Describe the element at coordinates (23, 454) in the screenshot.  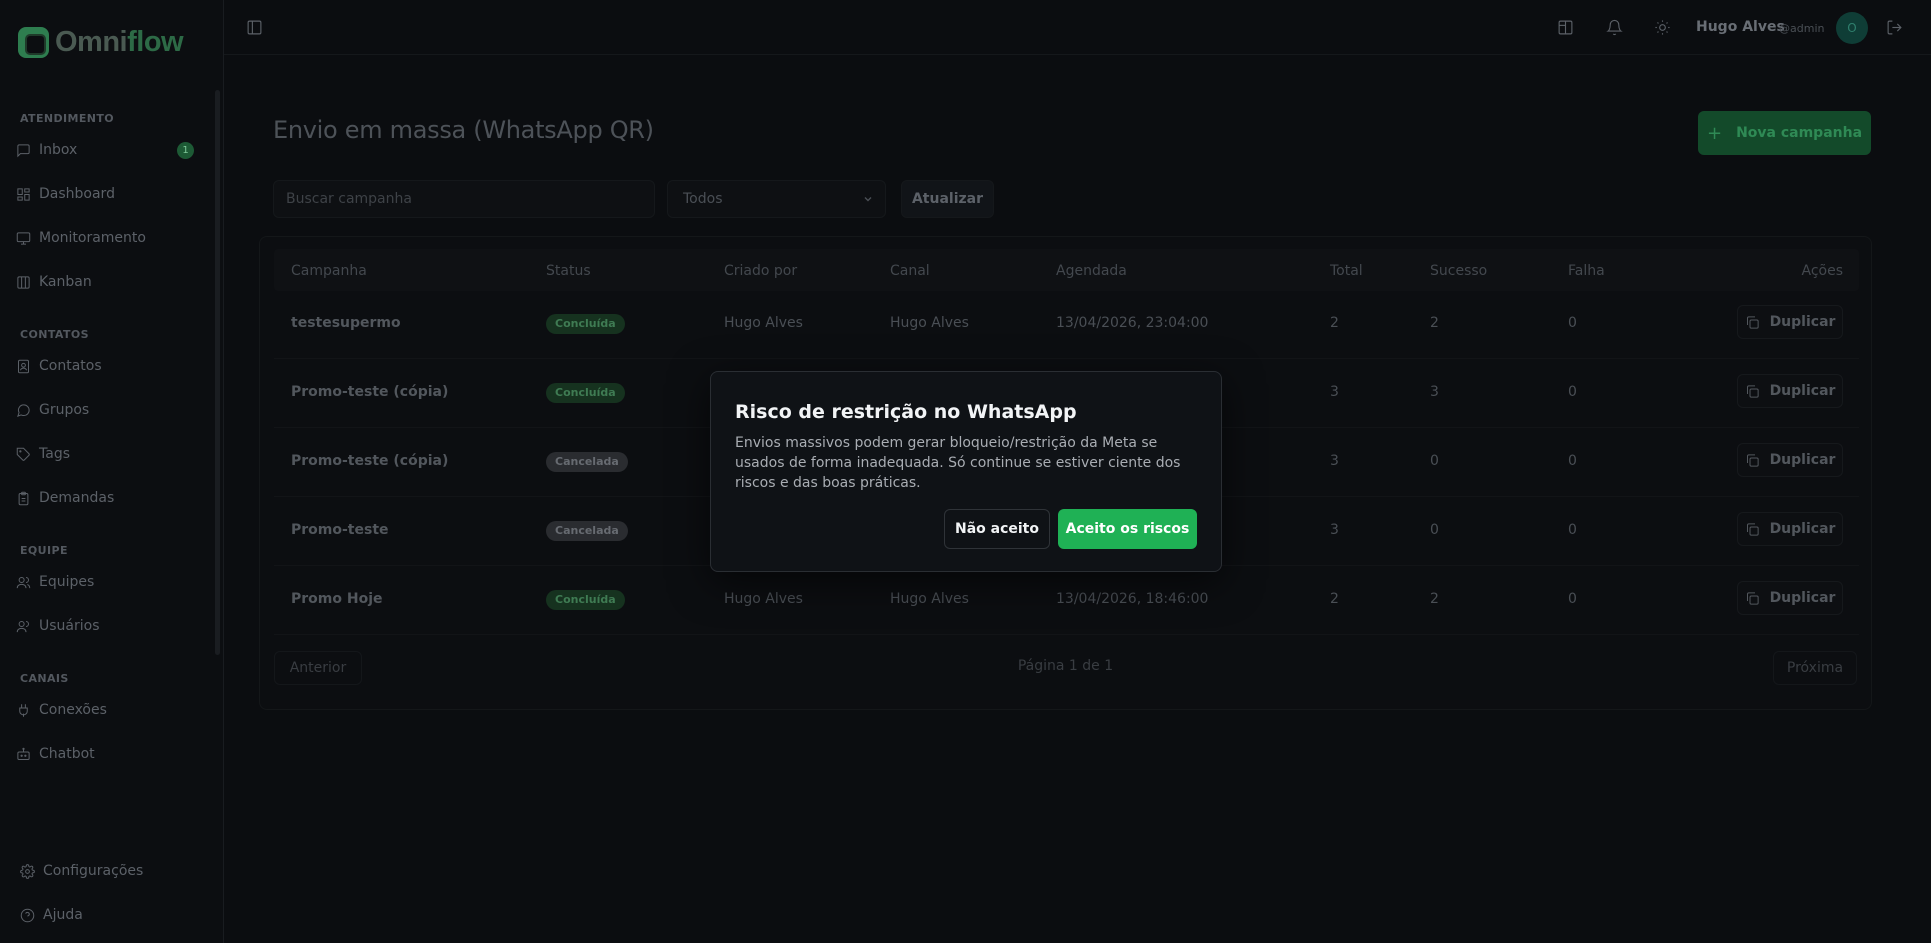
I see `tag-icon` at that location.